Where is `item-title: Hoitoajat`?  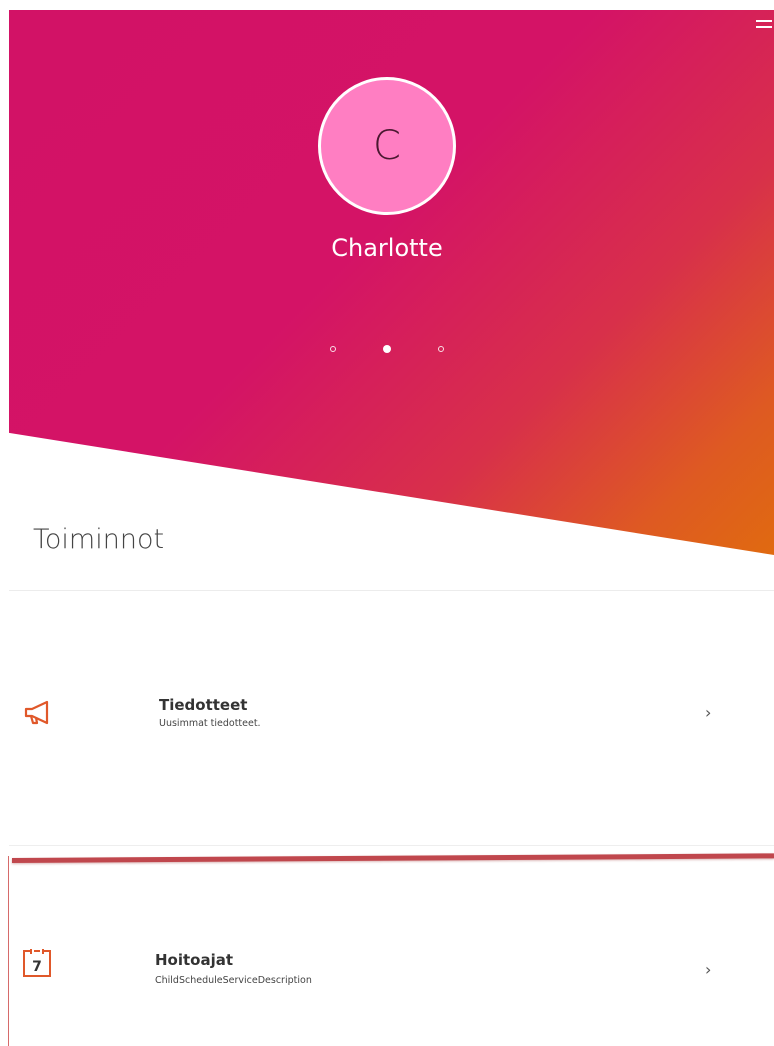 item-title: Hoitoajat is located at coordinates (194, 960).